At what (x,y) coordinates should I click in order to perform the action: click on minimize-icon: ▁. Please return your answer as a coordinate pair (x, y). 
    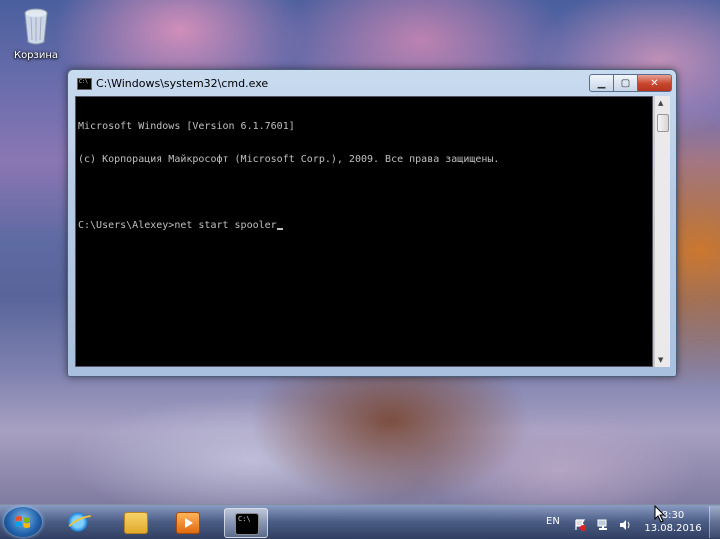
    Looking at the image, I should click on (601, 83).